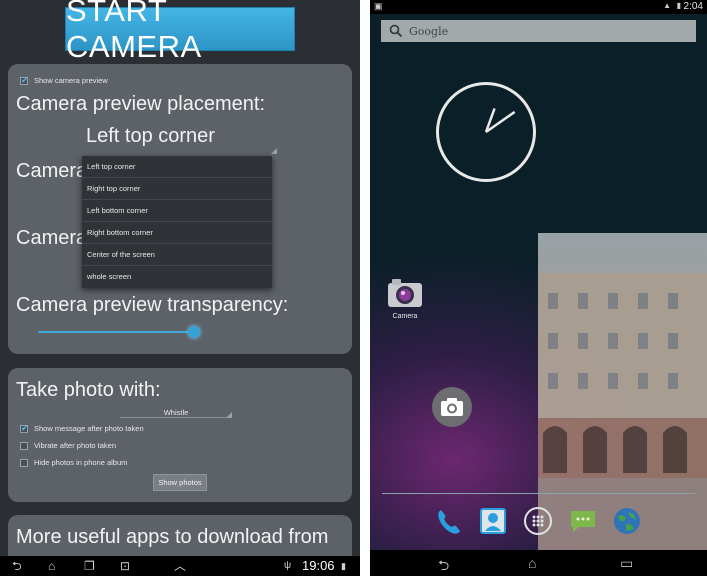 This screenshot has height=576, width=707. Describe the element at coordinates (486, 132) in the screenshot. I see `analog-clock-widget` at that location.